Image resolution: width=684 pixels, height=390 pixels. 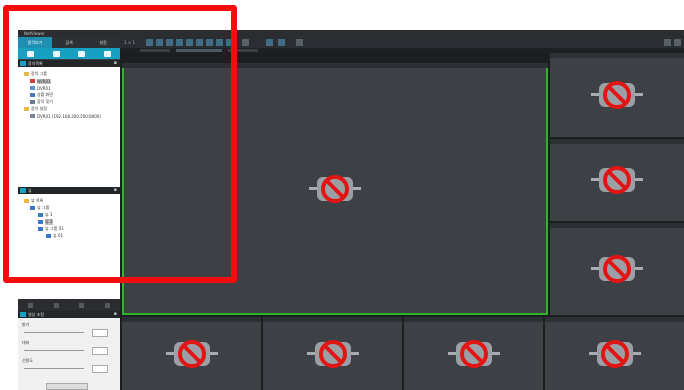 I want to click on gear-icon, so click(x=667, y=42).